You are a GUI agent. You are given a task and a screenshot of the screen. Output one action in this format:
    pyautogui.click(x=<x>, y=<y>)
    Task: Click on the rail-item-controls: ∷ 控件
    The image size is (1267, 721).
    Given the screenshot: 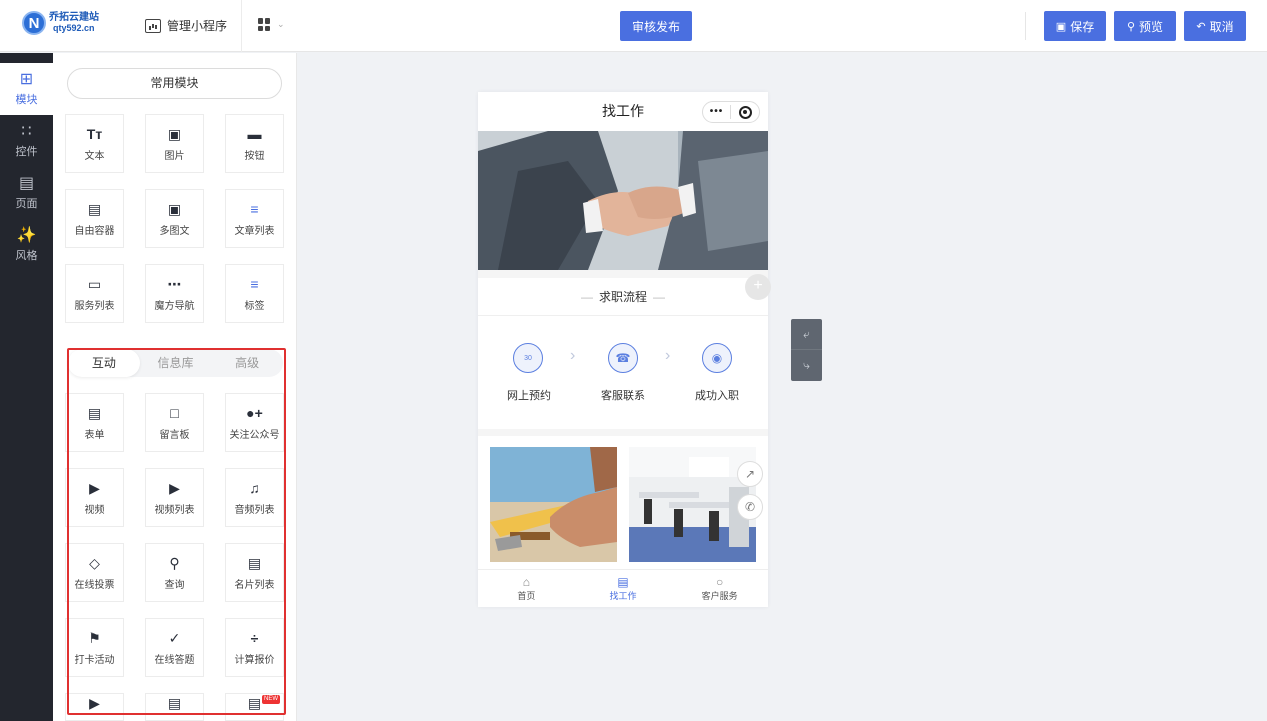 What is the action you would take?
    pyautogui.click(x=26, y=141)
    